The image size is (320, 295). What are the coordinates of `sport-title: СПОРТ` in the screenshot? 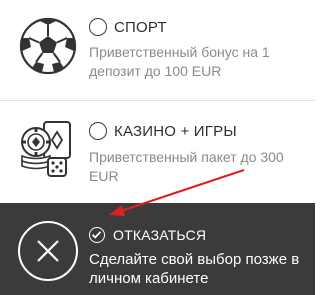 It's located at (140, 27).